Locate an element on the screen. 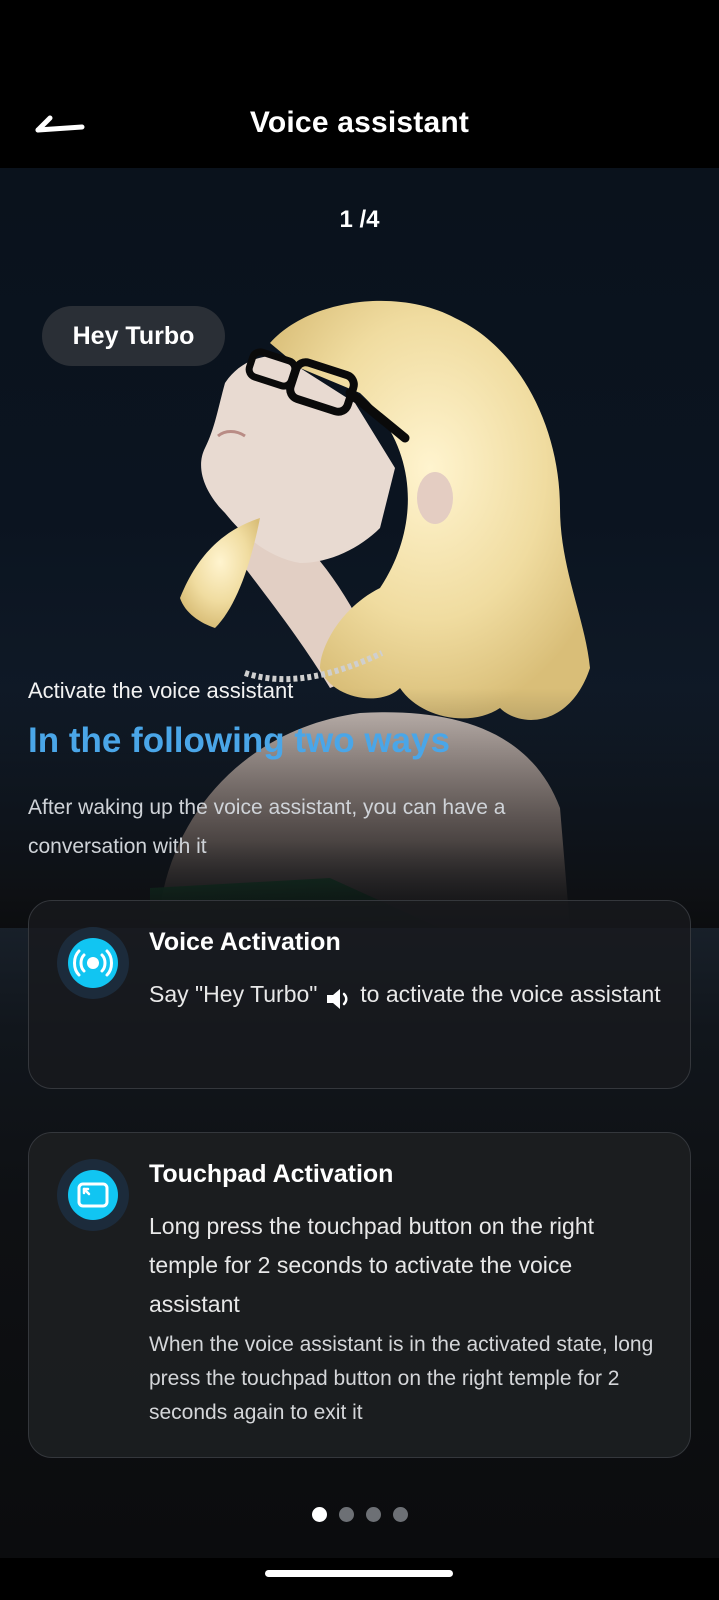  app-header: Voice assistant is located at coordinates (359, 84).